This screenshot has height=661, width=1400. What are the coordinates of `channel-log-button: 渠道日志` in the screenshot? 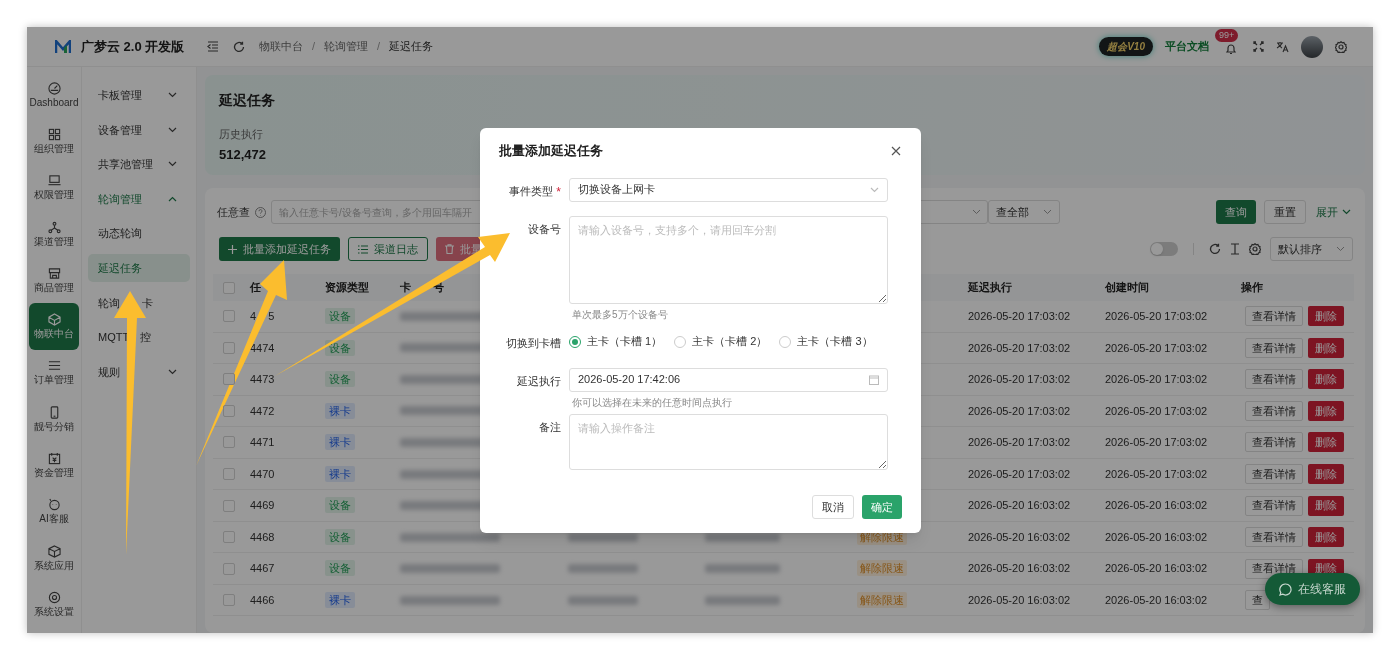 It's located at (388, 249).